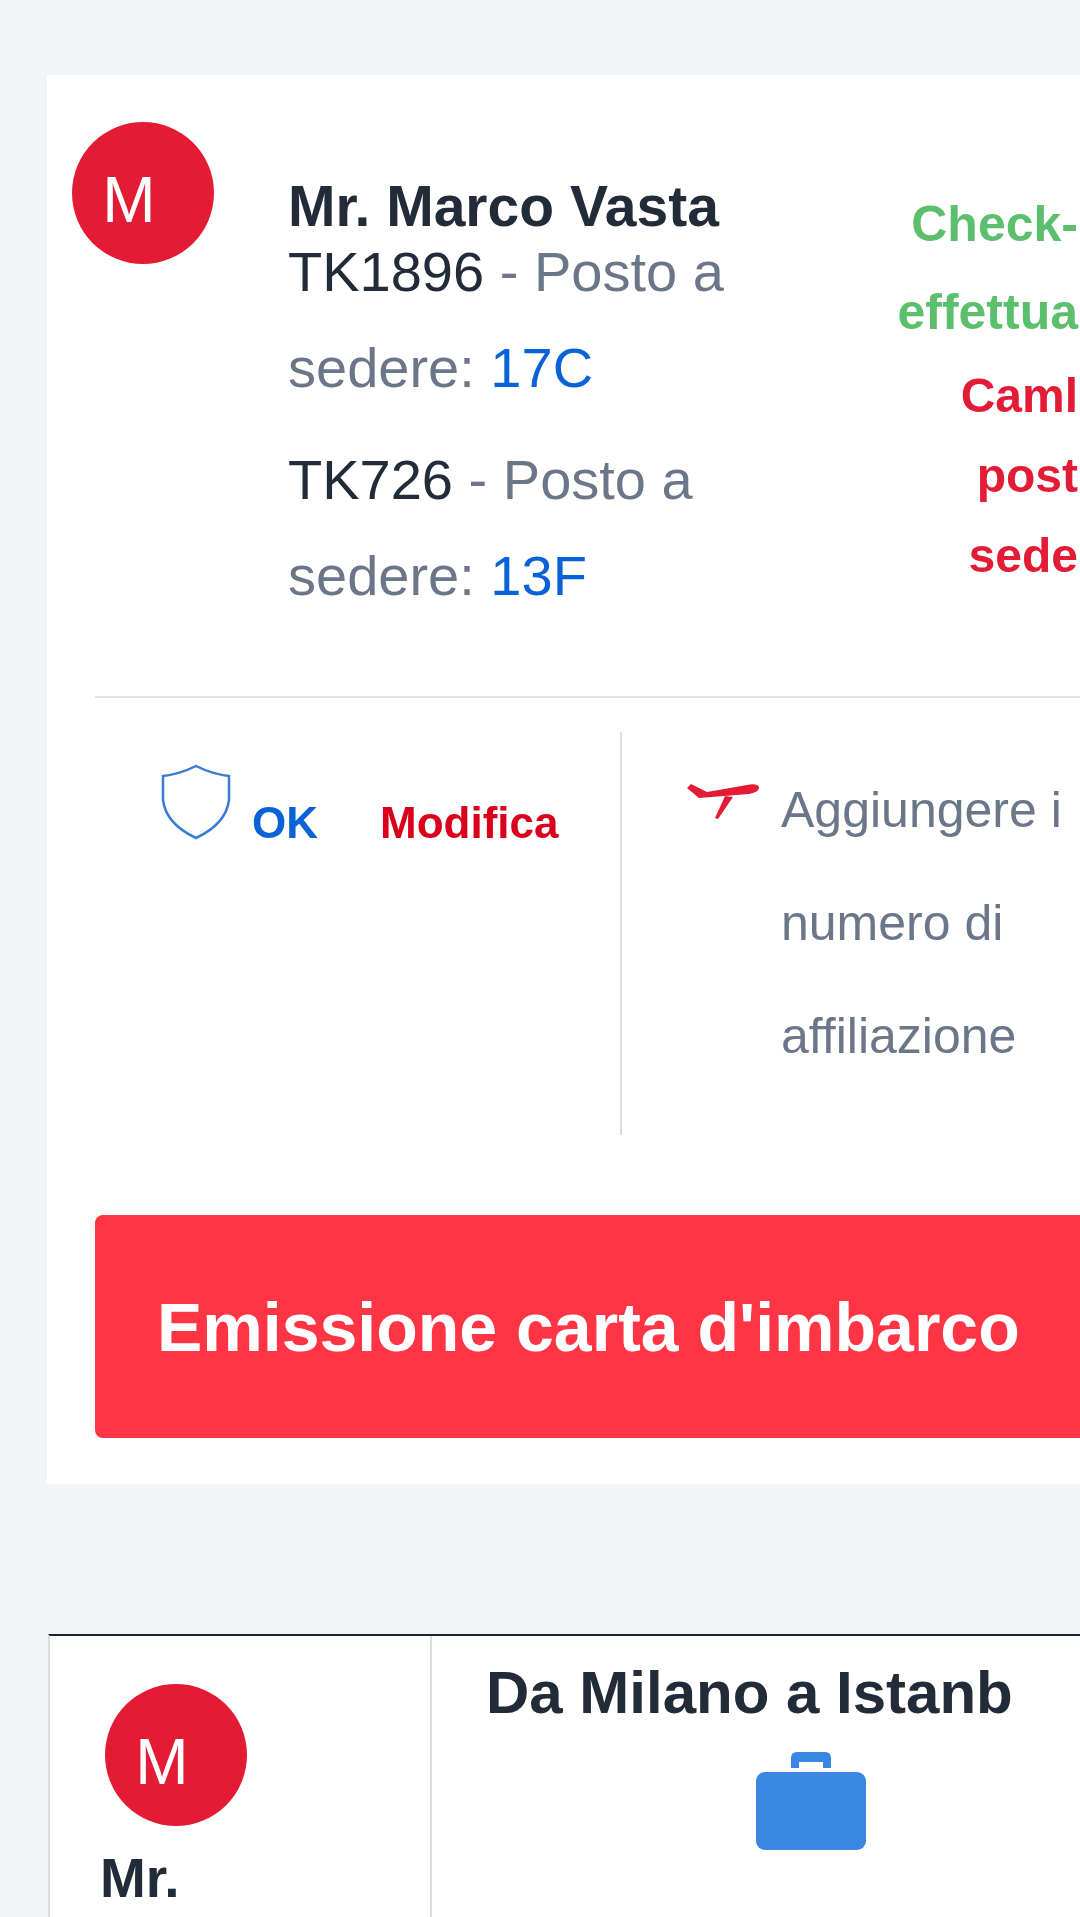  What do you see at coordinates (987, 268) in the screenshot?
I see `check-in-status: Check- effettua` at bounding box center [987, 268].